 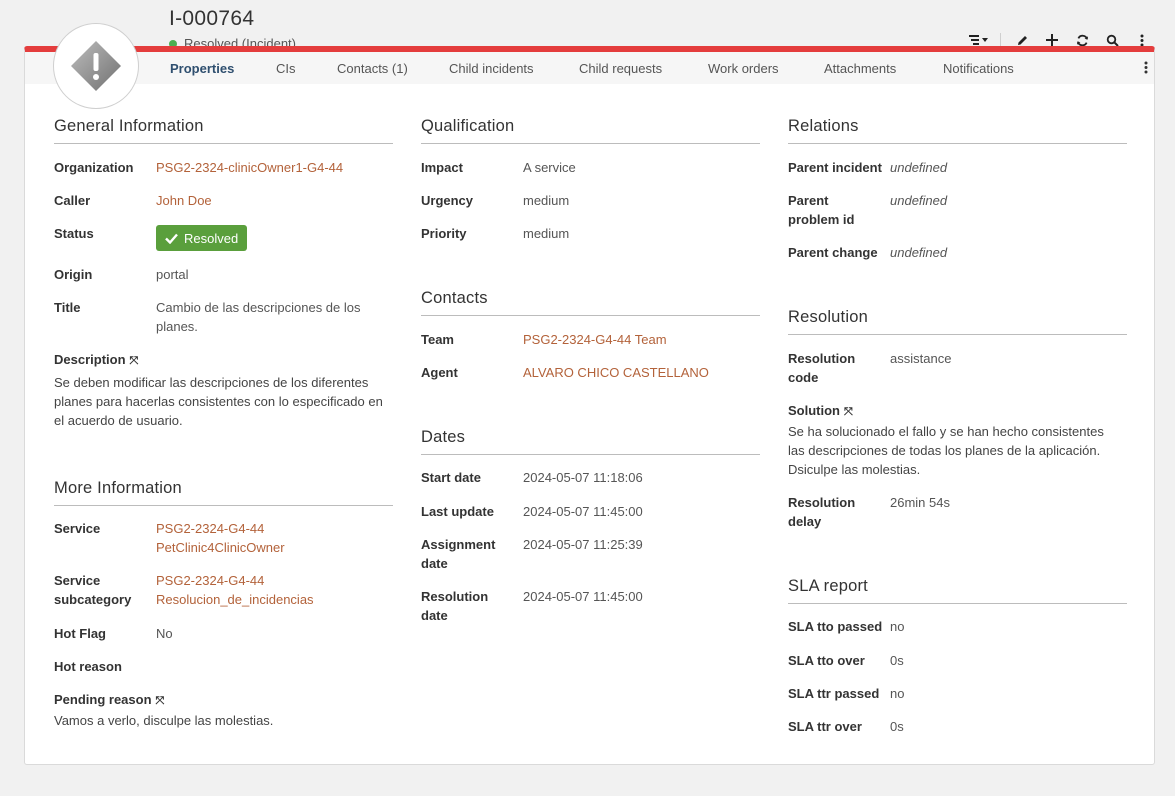 What do you see at coordinates (826, 660) in the screenshot?
I see `sla-tto-over-label: SLA tto over` at bounding box center [826, 660].